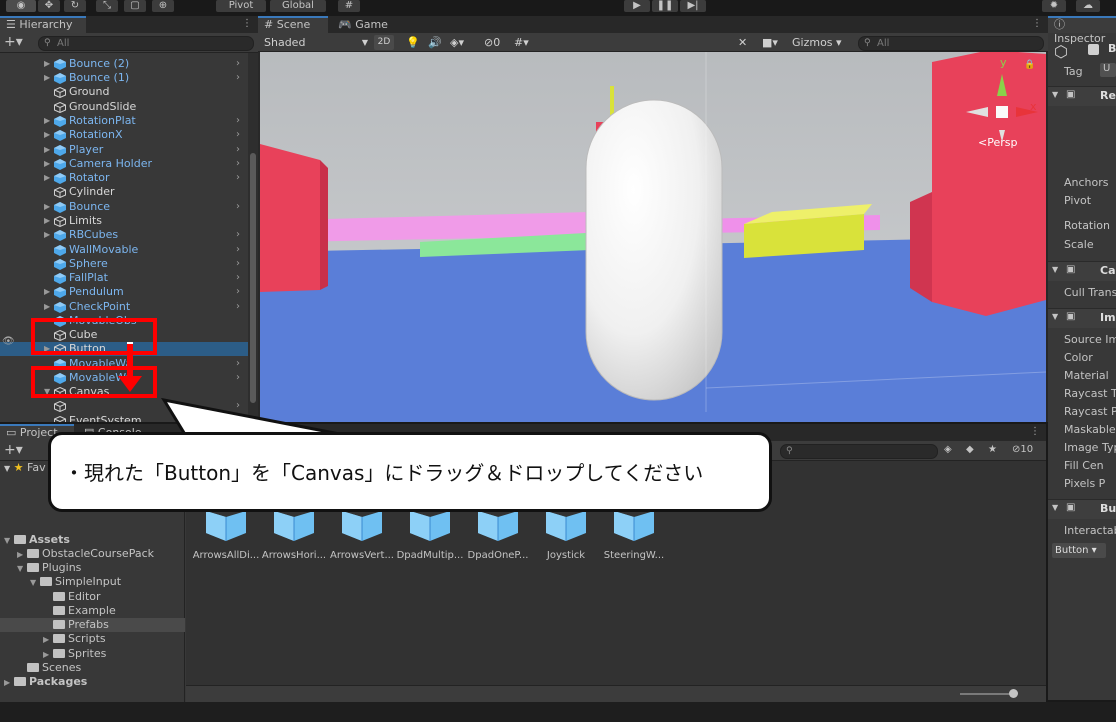  What do you see at coordinates (124, 135) in the screenshot?
I see `hierarchy-item: ▶ RotationX ›` at bounding box center [124, 135].